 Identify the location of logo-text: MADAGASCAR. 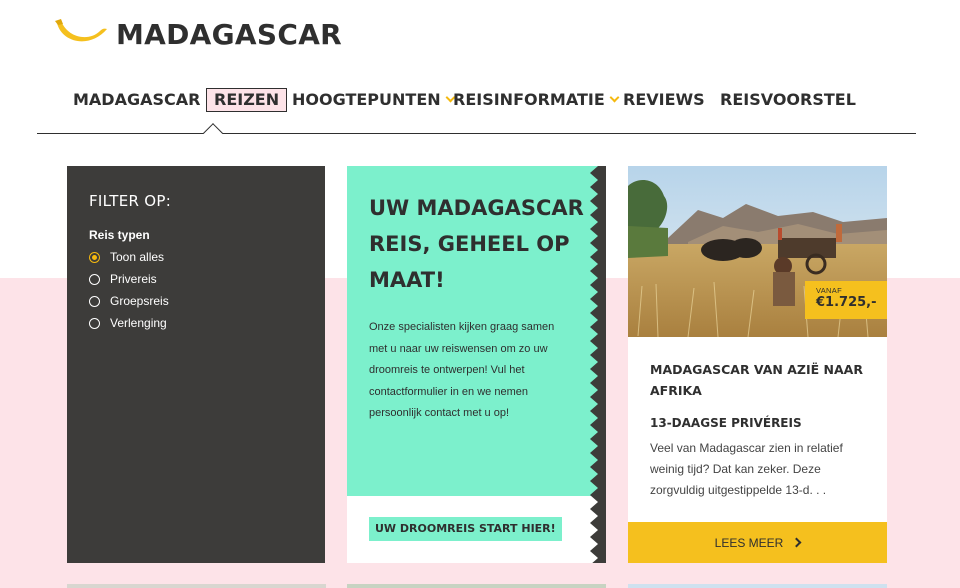
(229, 34).